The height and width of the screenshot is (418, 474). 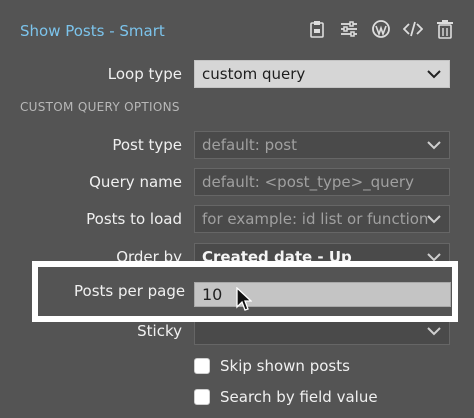 What do you see at coordinates (349, 29) in the screenshot?
I see `sliders-icon` at bounding box center [349, 29].